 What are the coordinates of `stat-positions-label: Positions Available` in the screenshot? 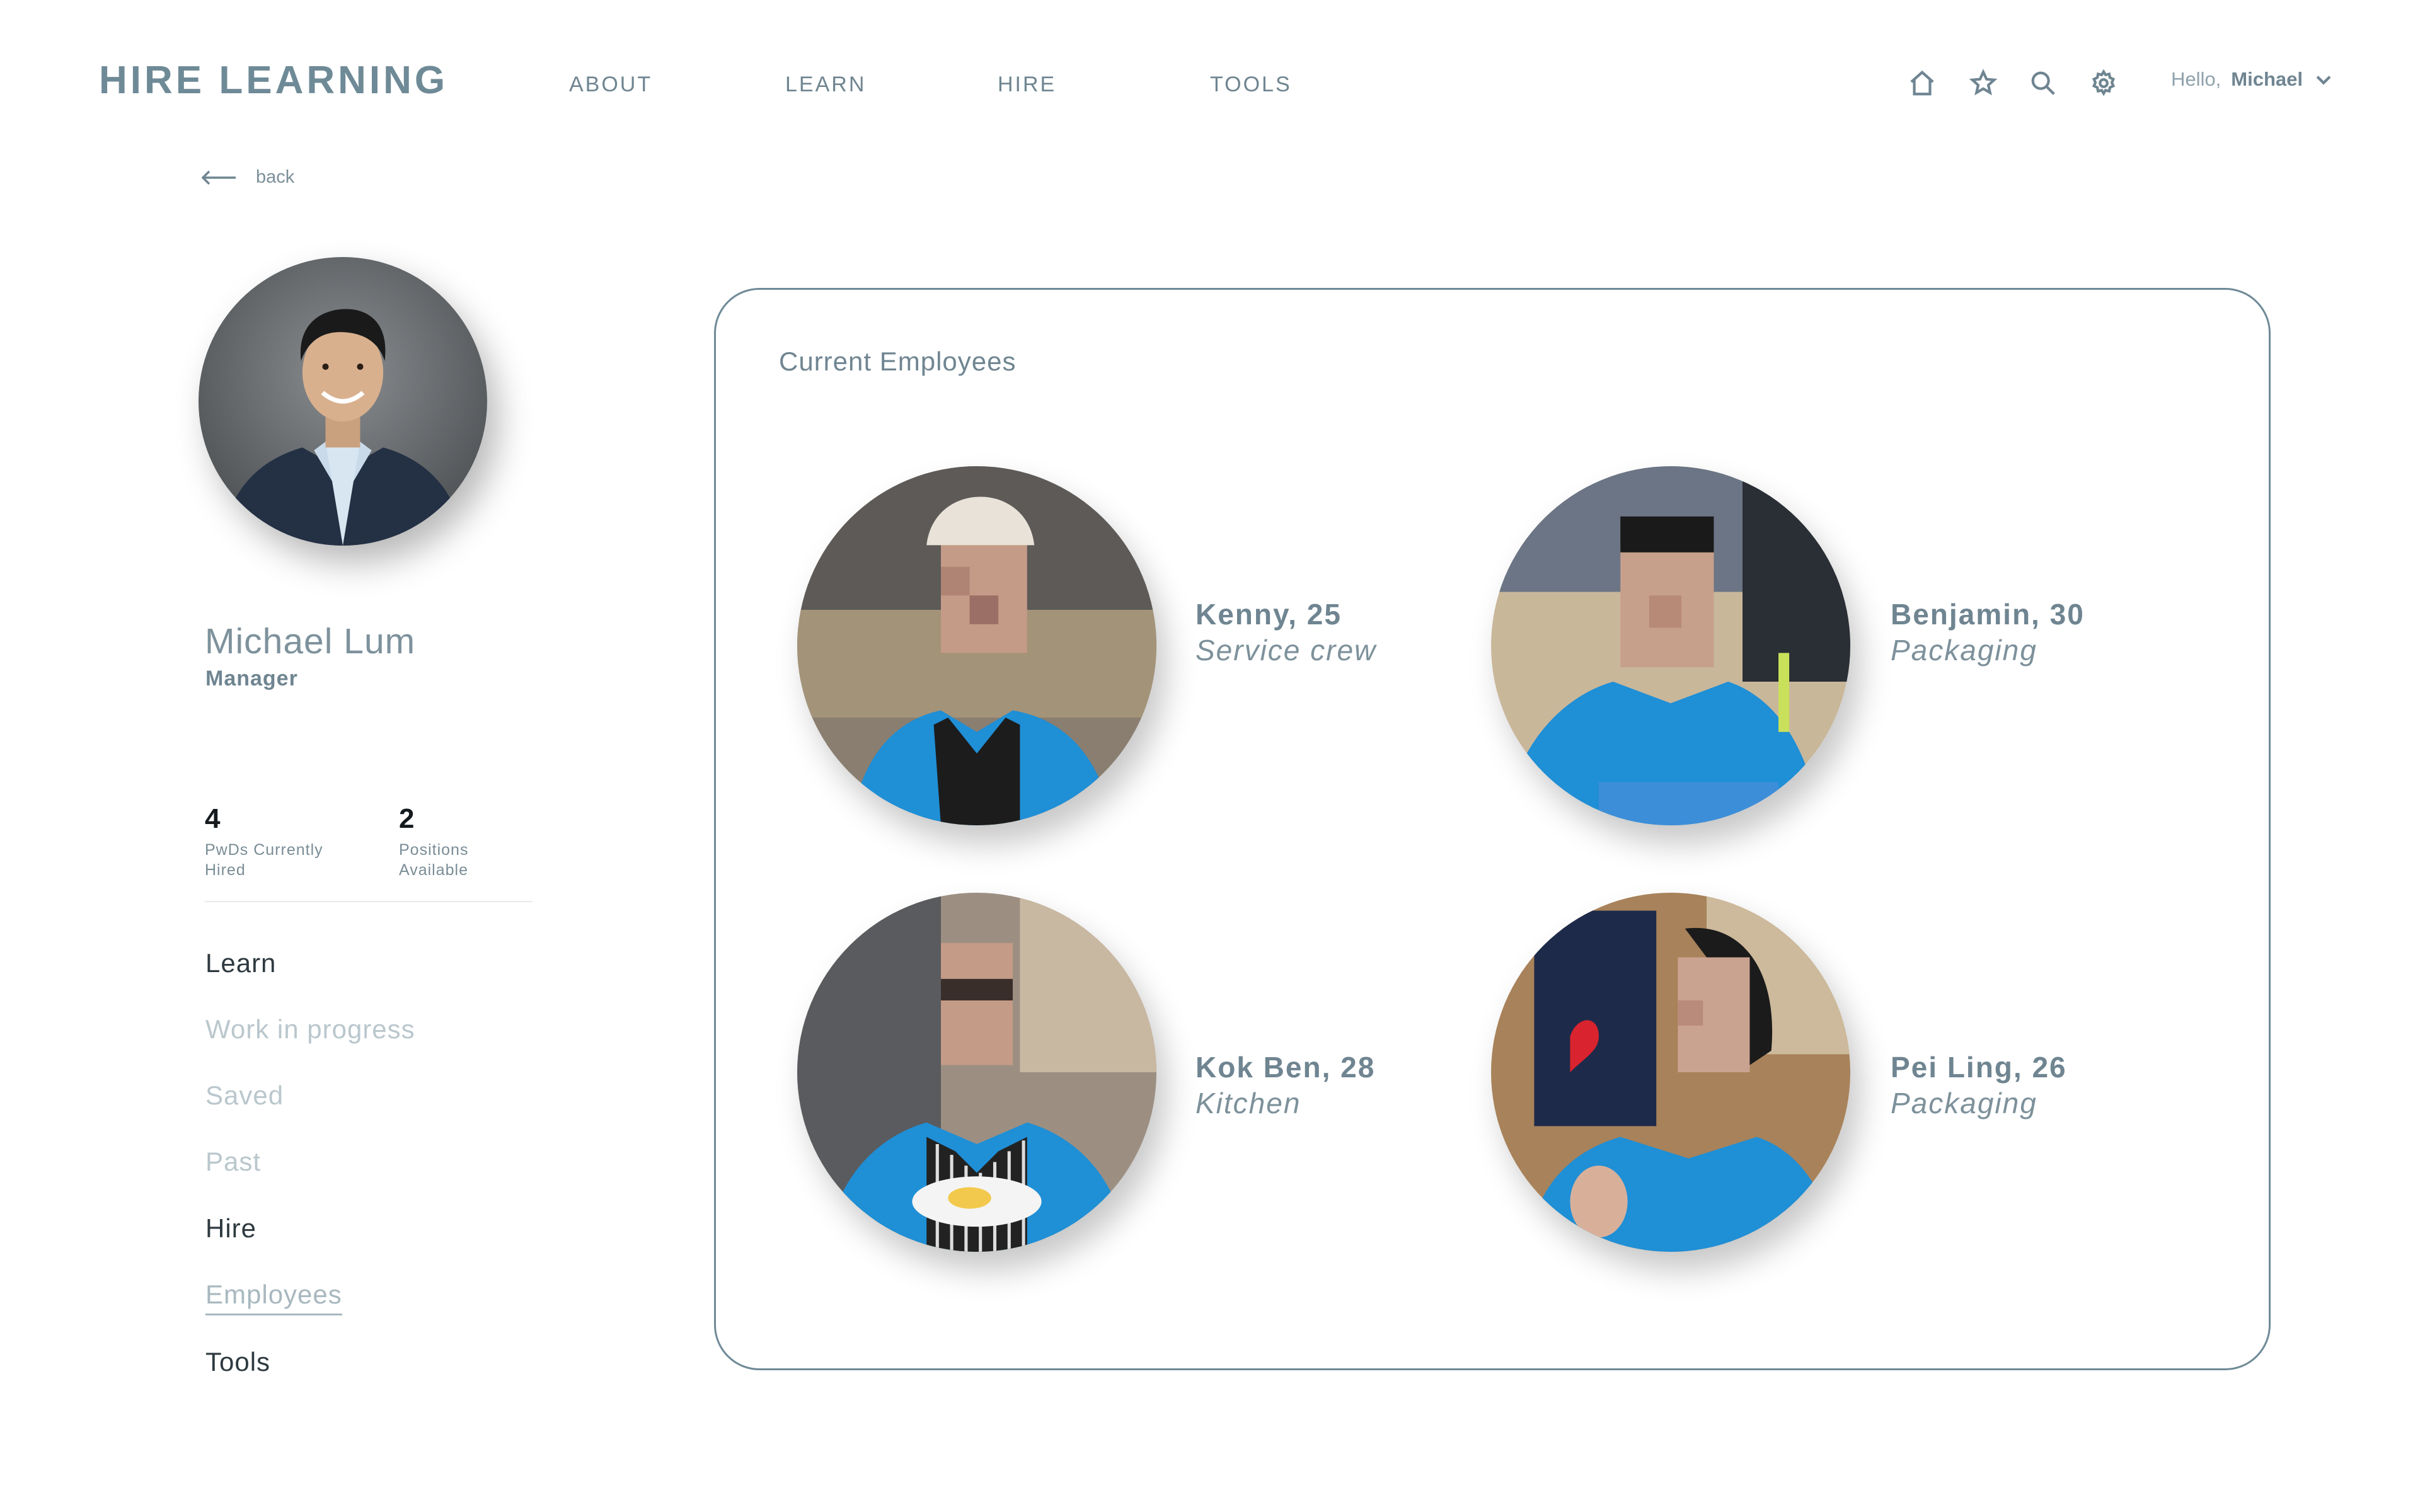 It's located at (471, 860).